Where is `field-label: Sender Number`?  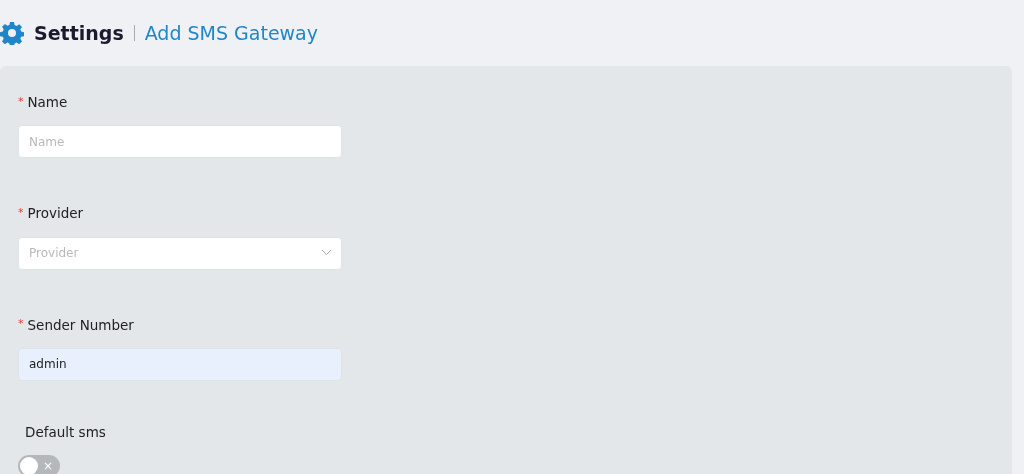 field-label: Sender Number is located at coordinates (80, 325).